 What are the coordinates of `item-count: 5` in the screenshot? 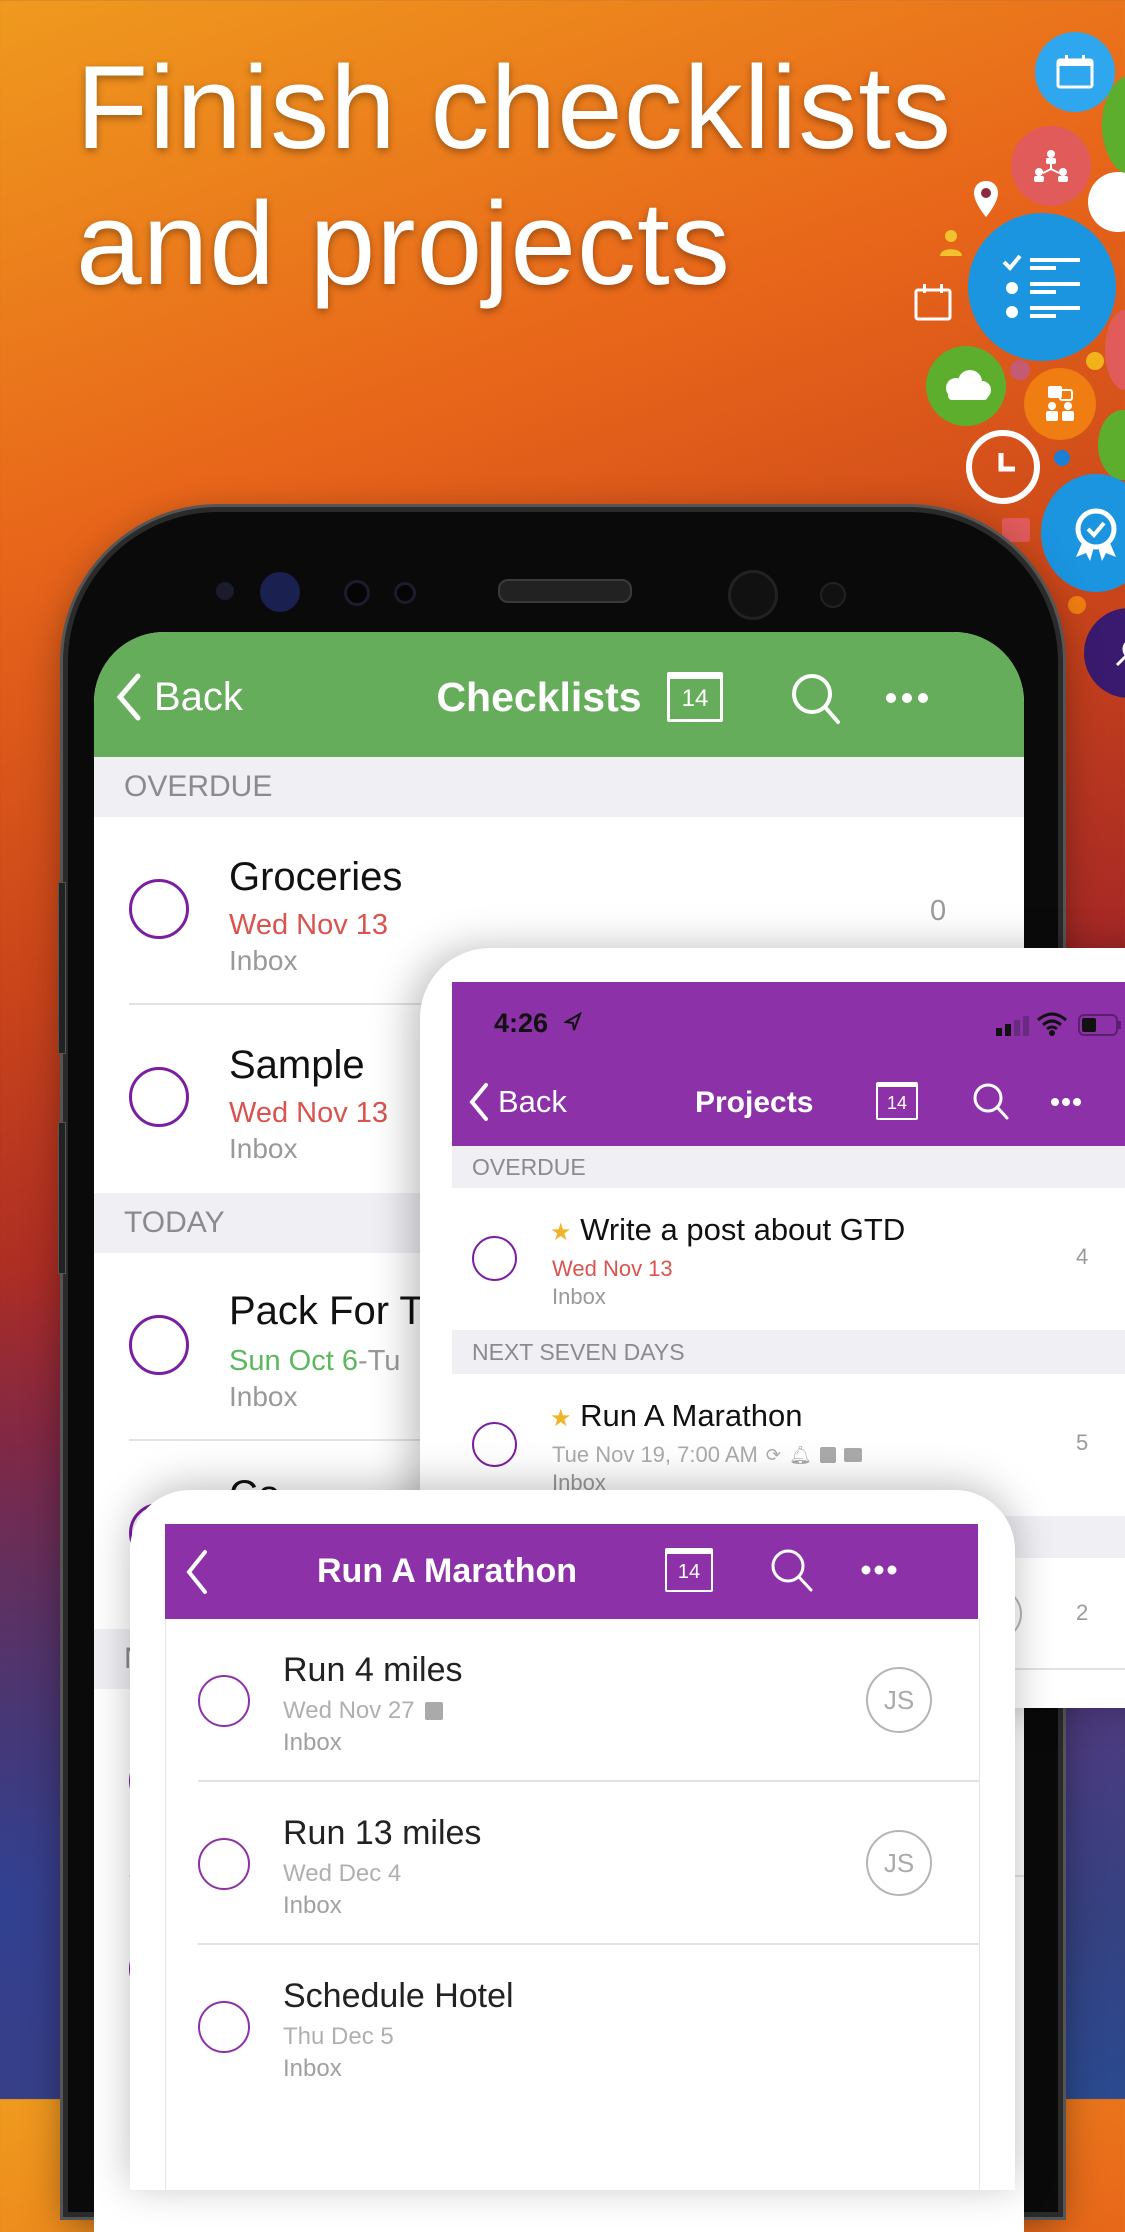 It's located at (1082, 1442).